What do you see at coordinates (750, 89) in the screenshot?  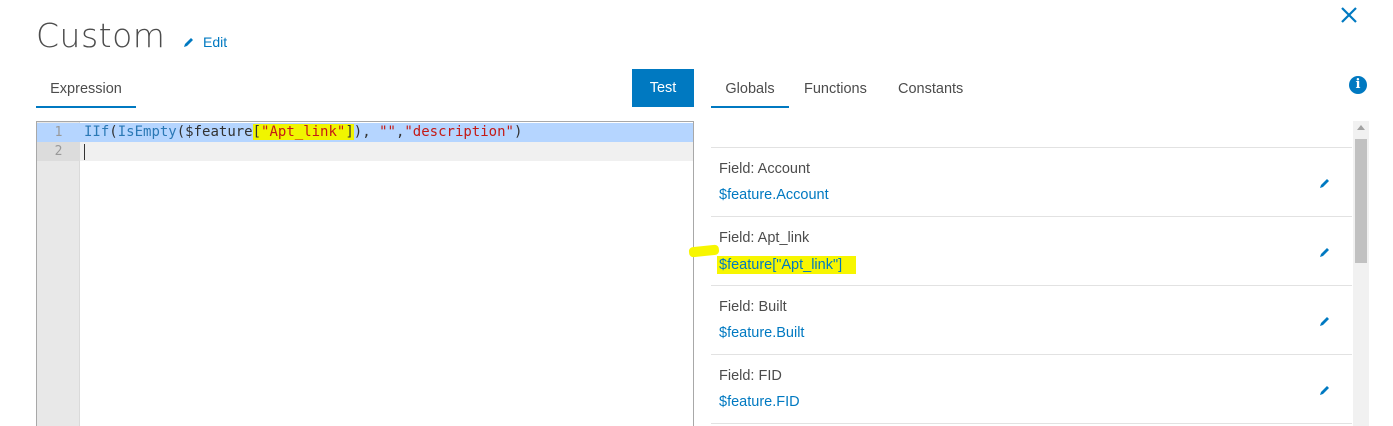 I see `tab-globals: Globals` at bounding box center [750, 89].